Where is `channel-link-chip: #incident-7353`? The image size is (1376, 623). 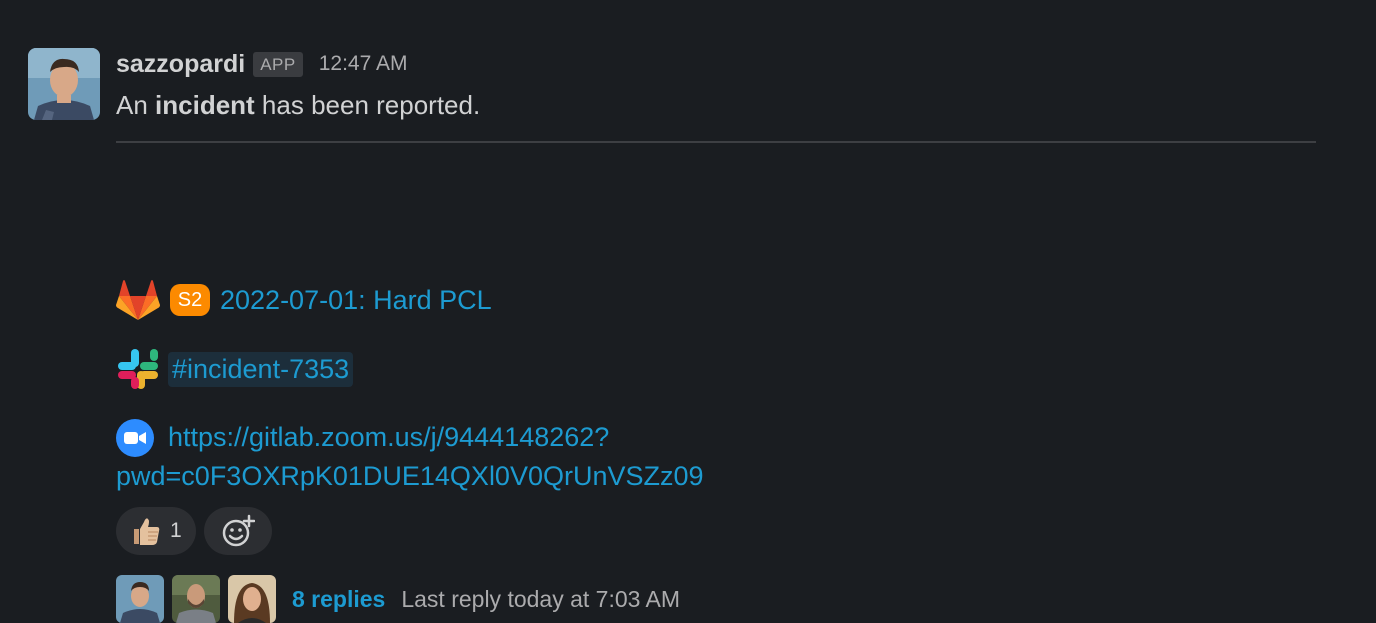
channel-link-chip: #incident-7353 is located at coordinates (261, 369).